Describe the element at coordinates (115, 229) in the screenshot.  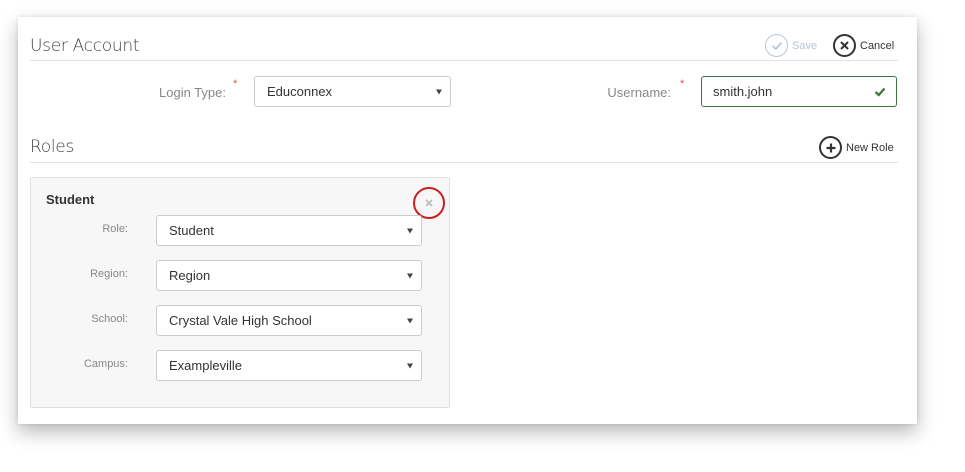
I see `role-label: Role:` at that location.